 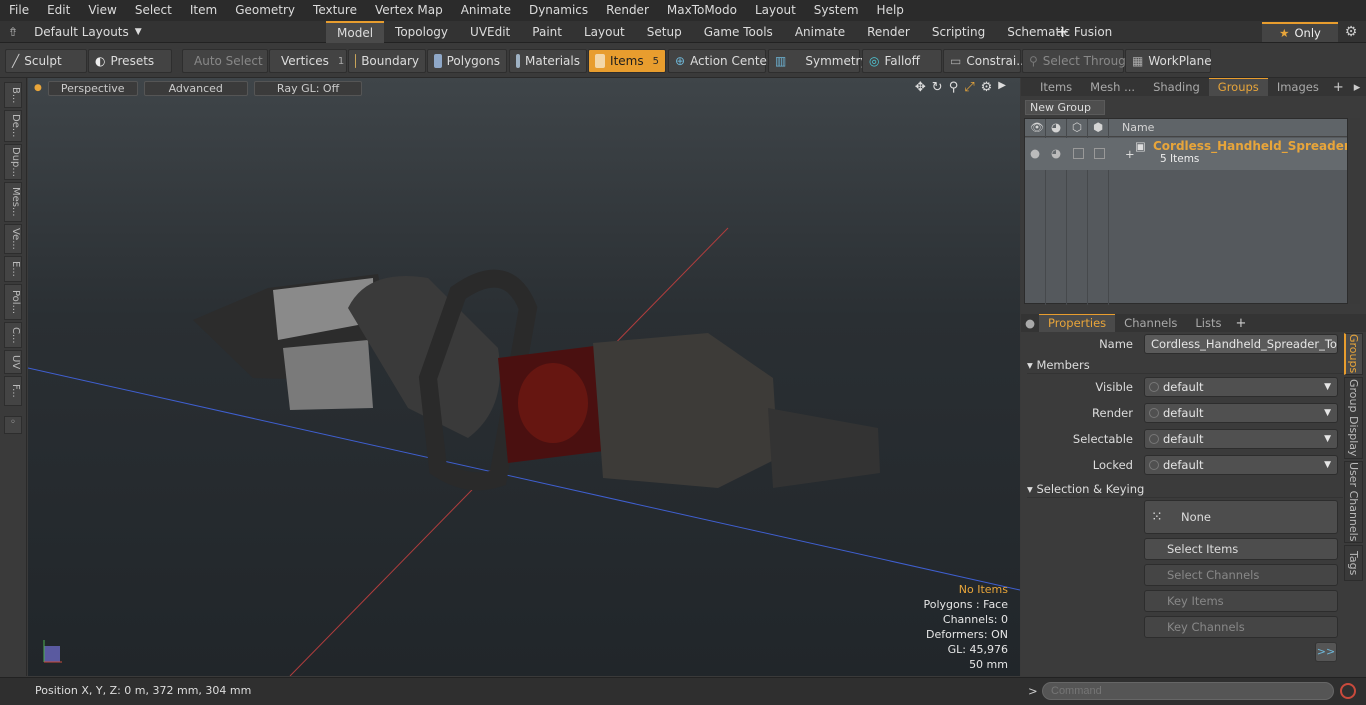 What do you see at coordinates (1154, 465) in the screenshot?
I see `locked-key-icon` at bounding box center [1154, 465].